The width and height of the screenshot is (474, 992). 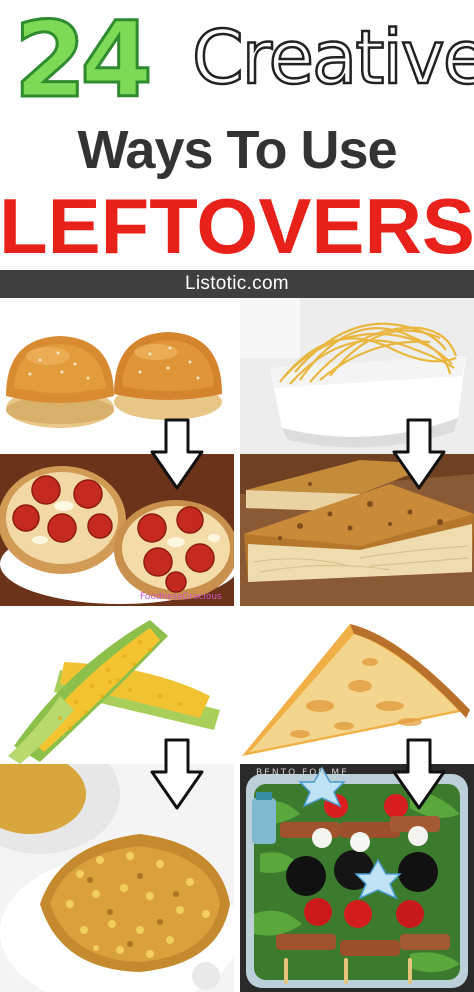 What do you see at coordinates (181, 597) in the screenshot?
I see `watermark-foodness: FoodnessGracious` at bounding box center [181, 597].